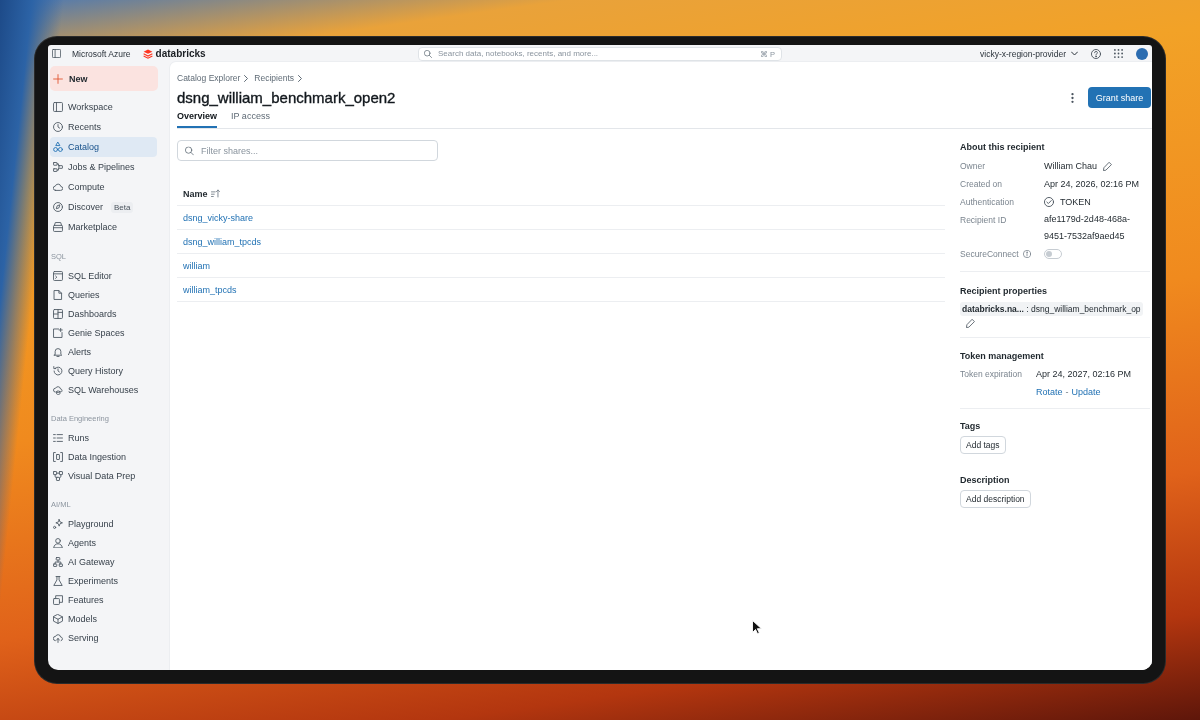 The height and width of the screenshot is (720, 1200). Describe the element at coordinates (103, 580) in the screenshot. I see `sidebar-item: Experiments` at that location.